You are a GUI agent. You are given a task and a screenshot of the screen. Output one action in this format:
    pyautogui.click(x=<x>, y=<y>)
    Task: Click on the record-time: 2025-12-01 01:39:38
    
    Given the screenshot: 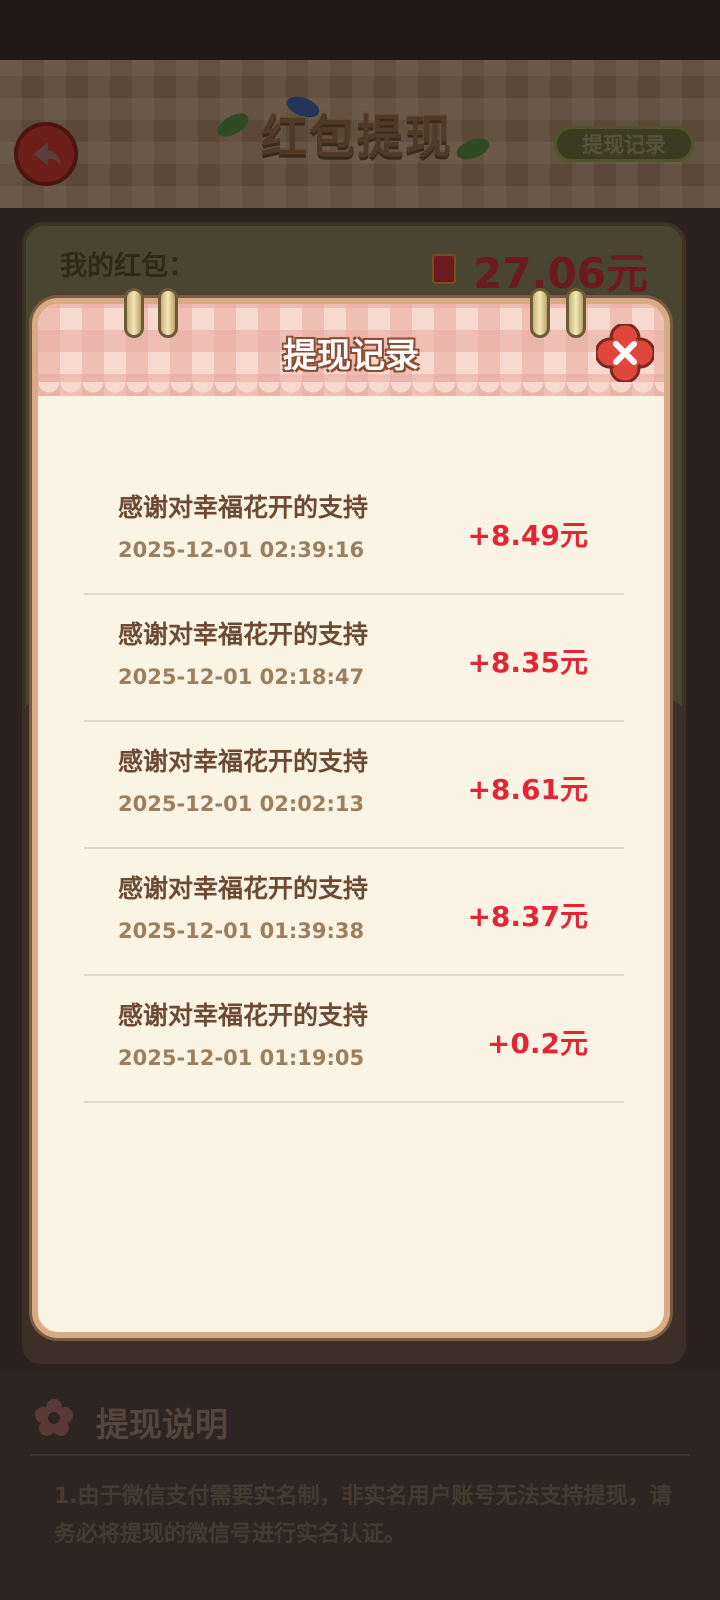 What is the action you would take?
    pyautogui.click(x=241, y=931)
    